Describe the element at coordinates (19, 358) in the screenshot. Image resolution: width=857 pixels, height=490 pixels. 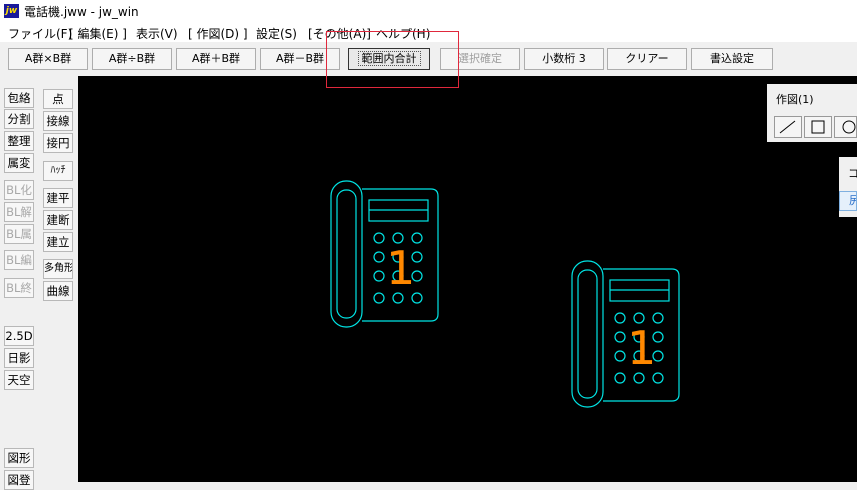
I see `tool-hikage: 日影` at that location.